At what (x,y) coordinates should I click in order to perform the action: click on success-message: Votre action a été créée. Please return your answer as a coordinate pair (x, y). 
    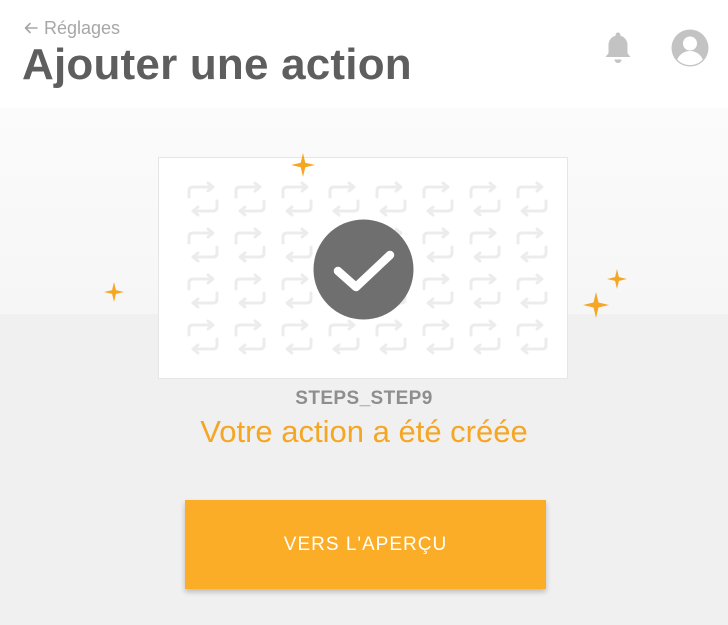
    Looking at the image, I should click on (364, 431).